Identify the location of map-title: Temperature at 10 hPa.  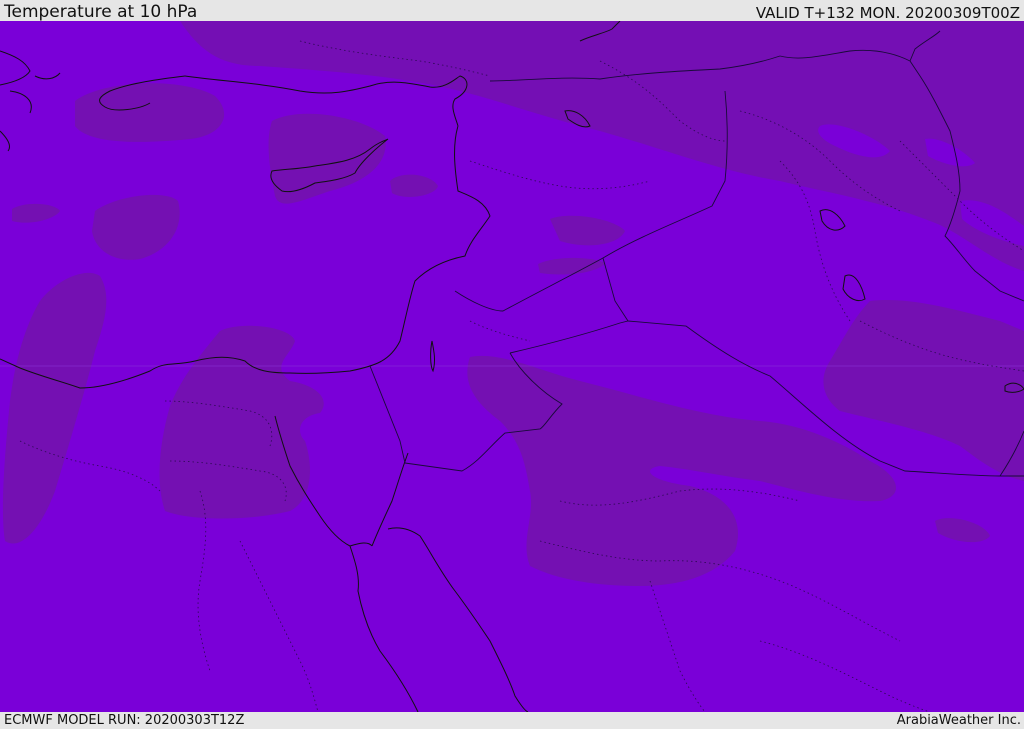
(101, 12).